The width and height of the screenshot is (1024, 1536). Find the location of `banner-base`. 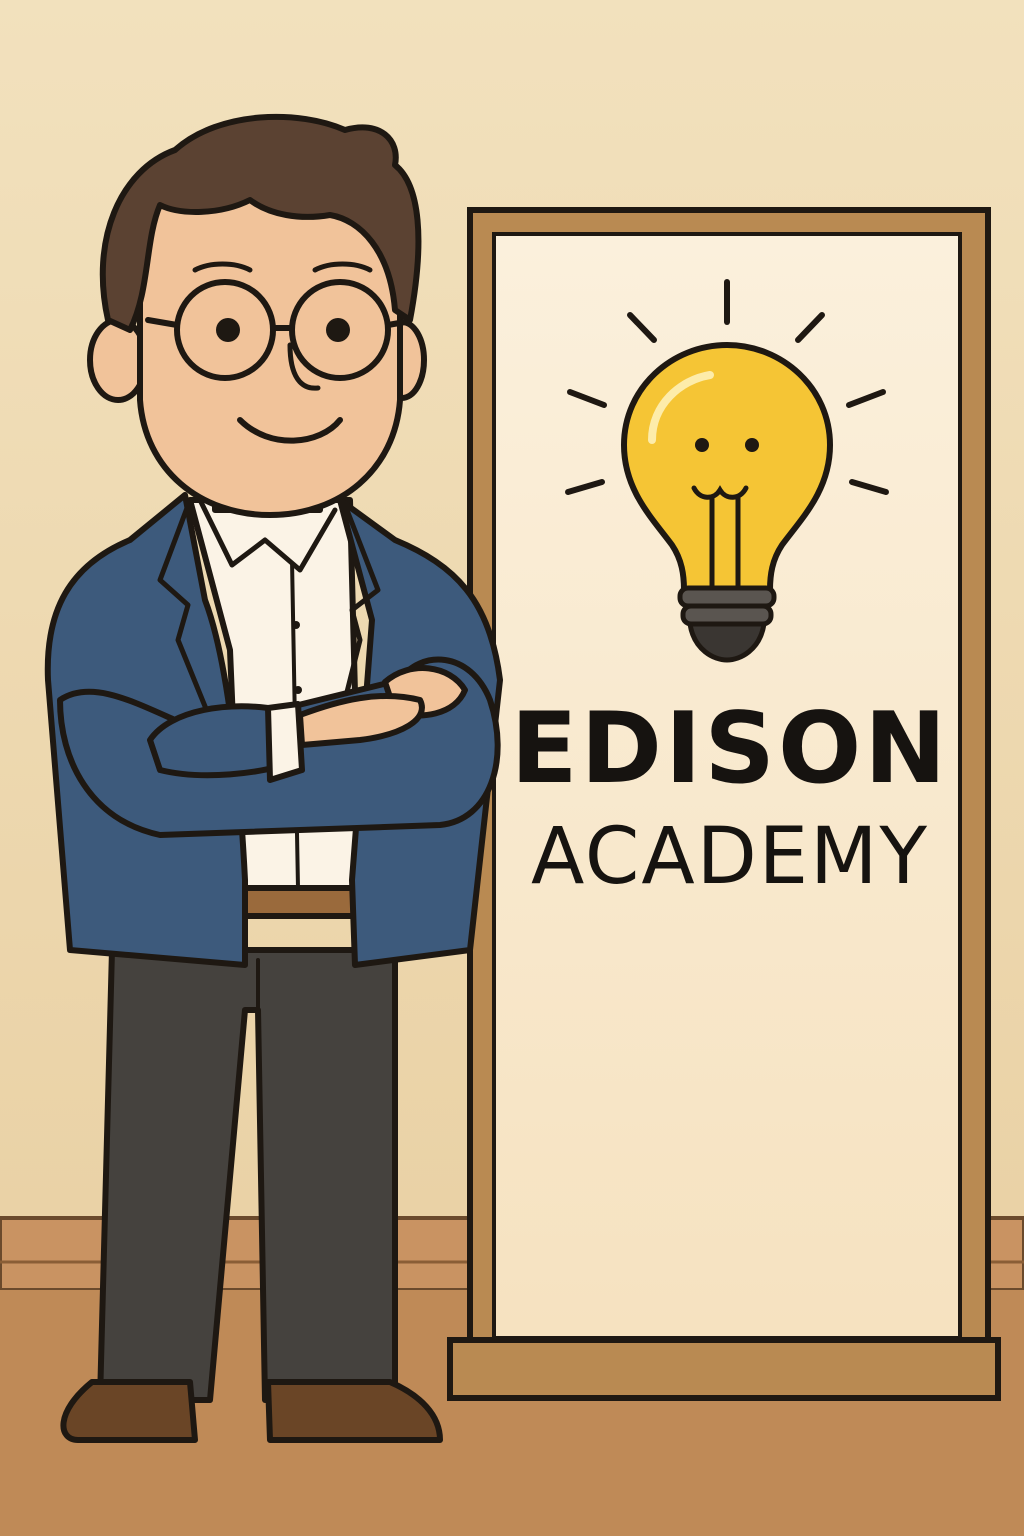

banner-base is located at coordinates (724, 1369).